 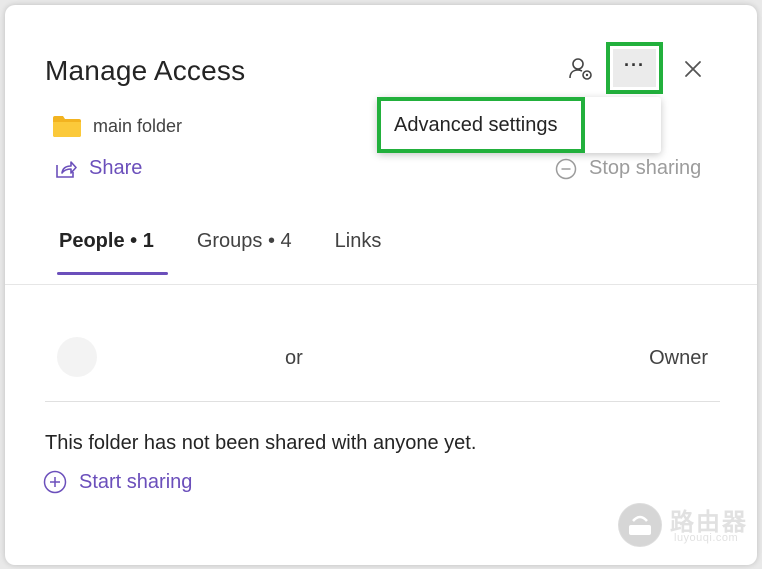 I want to click on minus-circle-icon, so click(x=566, y=168).